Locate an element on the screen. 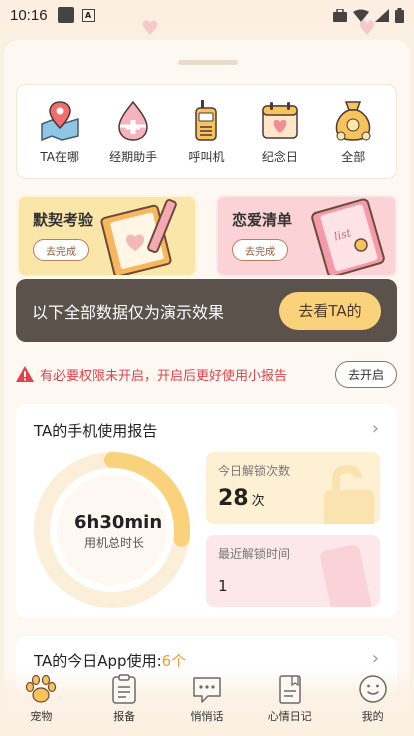 The image size is (414, 736). calendar-heart-icon is located at coordinates (280, 120).